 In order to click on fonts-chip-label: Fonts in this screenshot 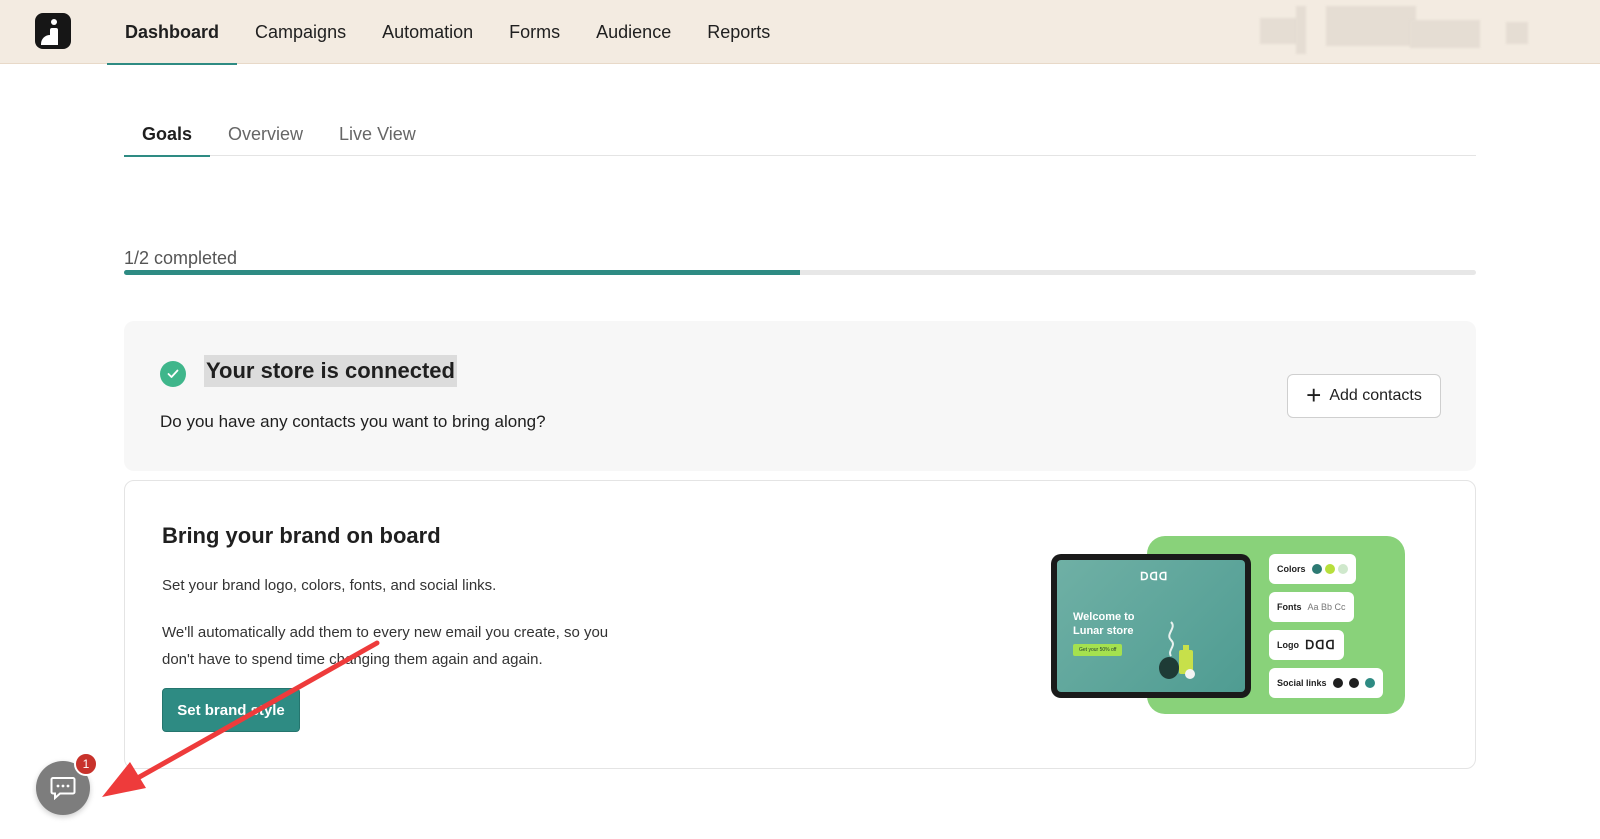, I will do `click(1289, 607)`.